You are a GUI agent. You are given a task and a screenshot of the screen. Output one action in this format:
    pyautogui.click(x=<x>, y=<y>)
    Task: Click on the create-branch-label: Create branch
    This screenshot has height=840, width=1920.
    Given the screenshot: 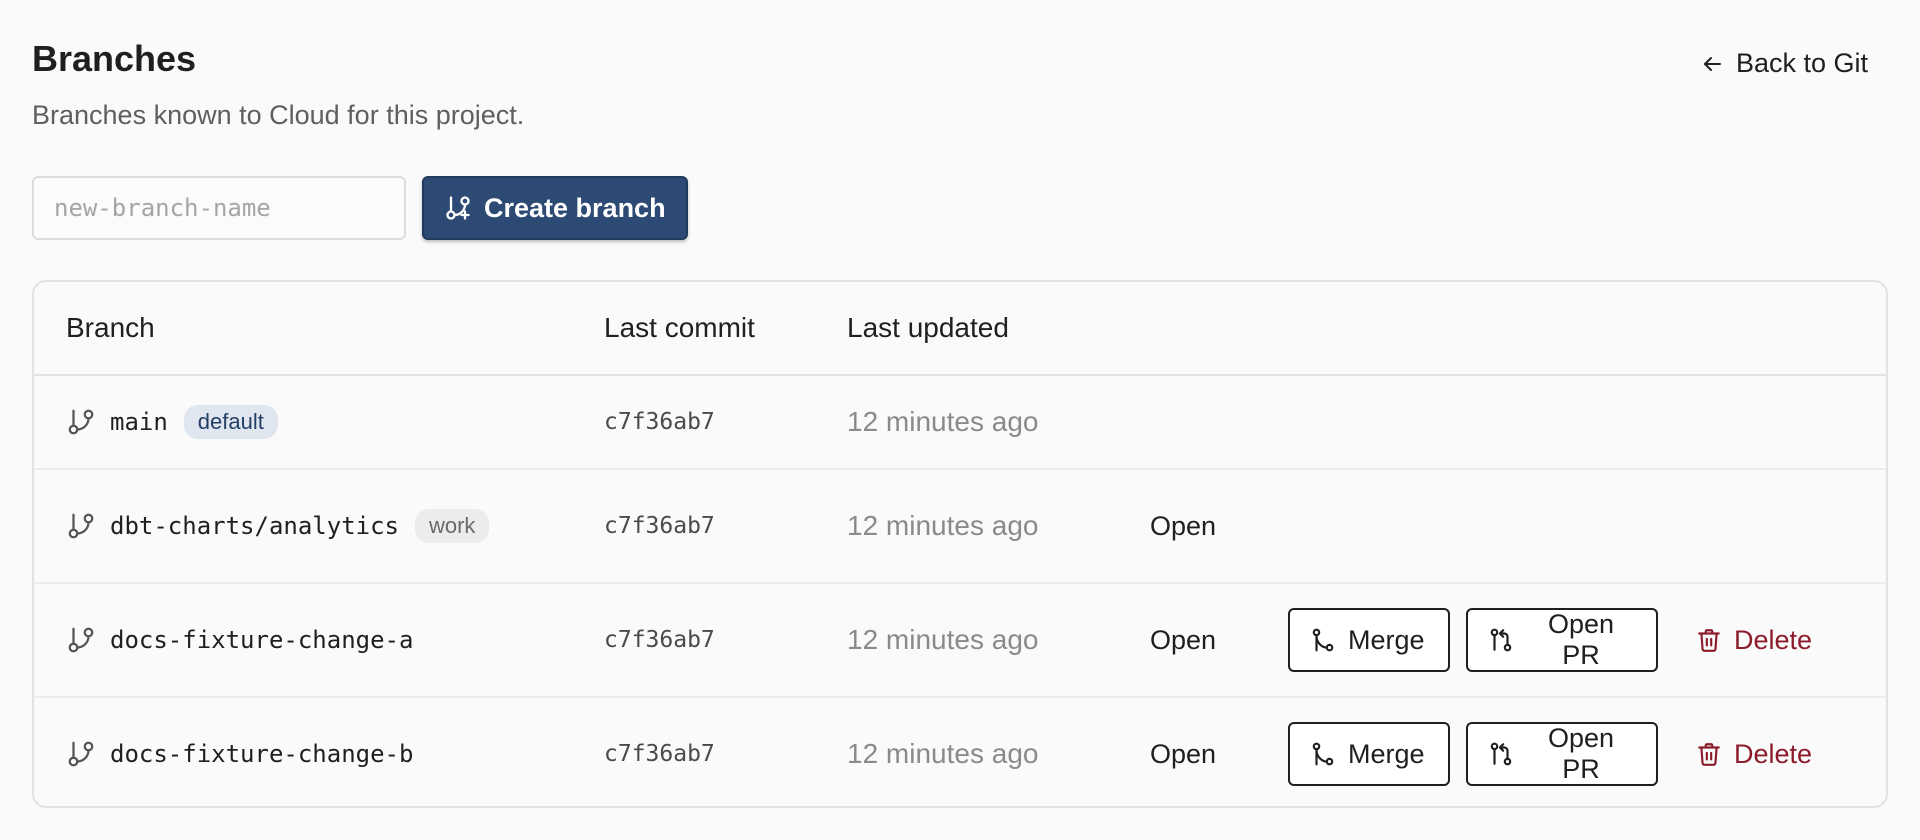 What is the action you would take?
    pyautogui.click(x=575, y=207)
    